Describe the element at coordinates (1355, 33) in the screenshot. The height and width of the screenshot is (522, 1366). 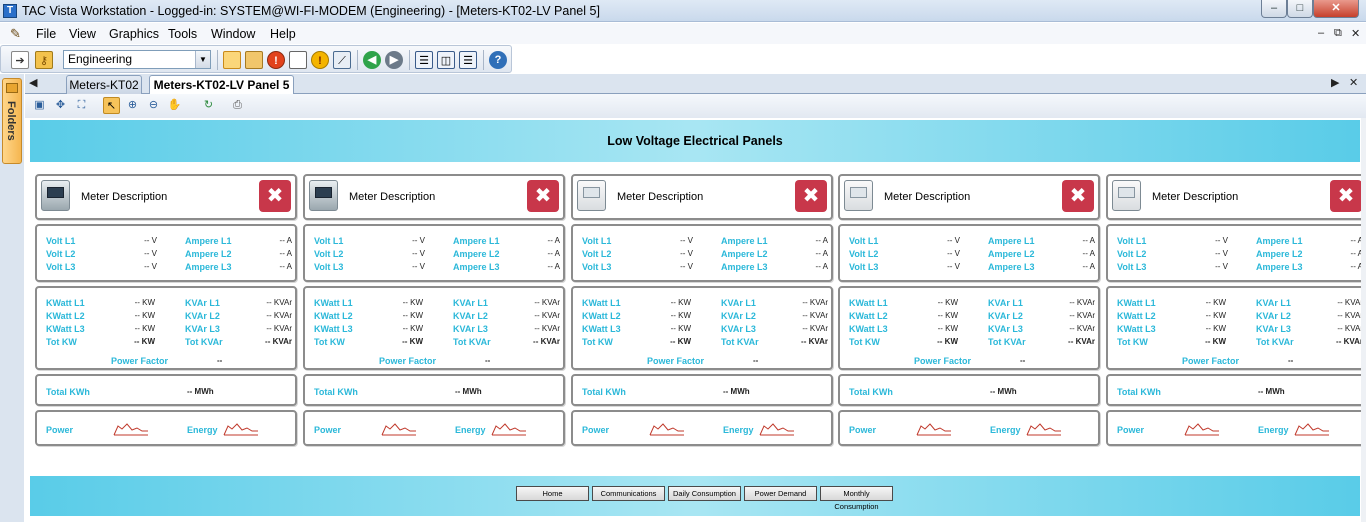
I see `mdi-close-button: ✕` at that location.